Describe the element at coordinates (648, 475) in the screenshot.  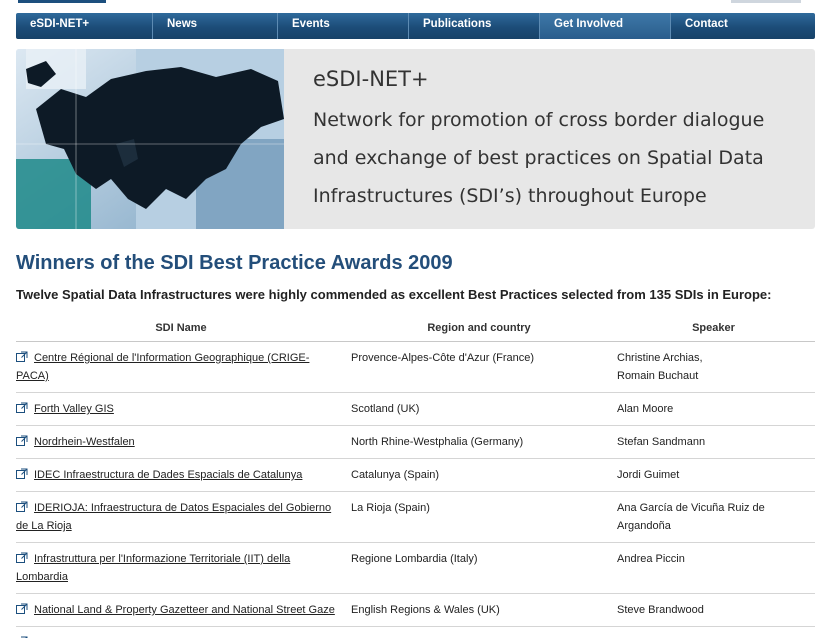
I see `speaker-name: Jordi Guimet` at that location.